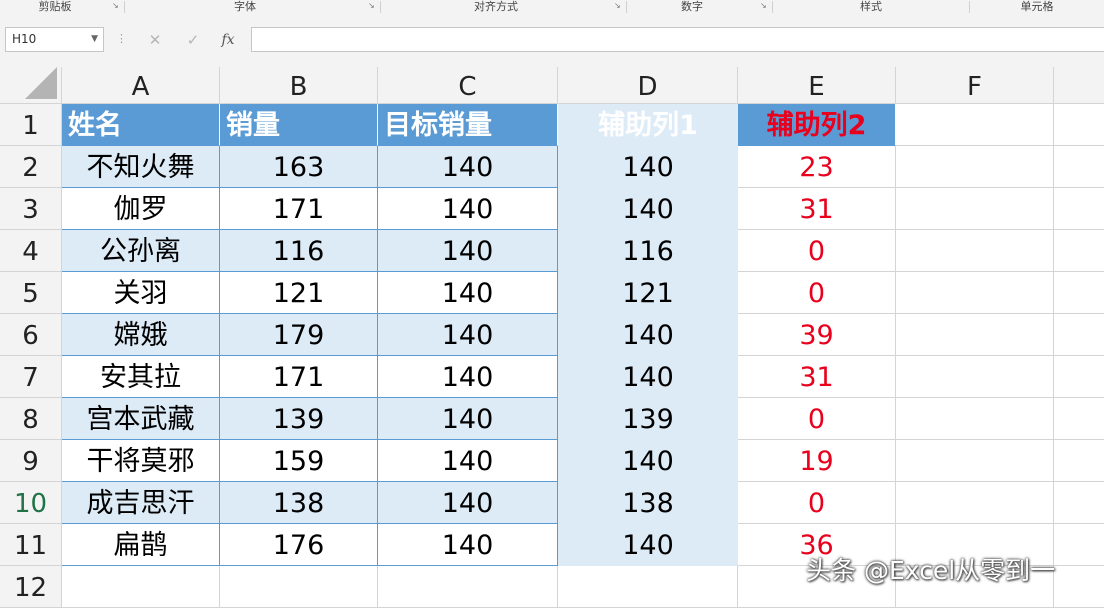 This screenshot has height=610, width=1104. Describe the element at coordinates (817, 167) in the screenshot. I see `table-cell: 23` at that location.